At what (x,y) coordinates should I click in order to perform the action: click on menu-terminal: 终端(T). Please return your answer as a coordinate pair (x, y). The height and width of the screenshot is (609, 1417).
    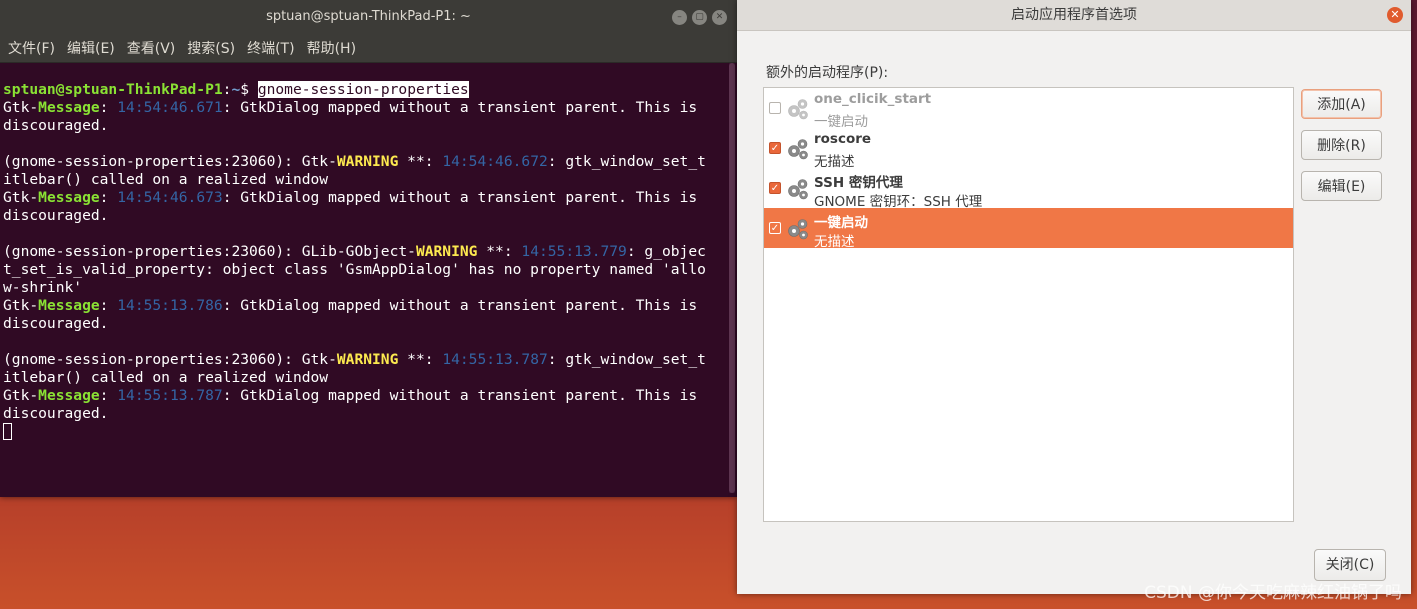
    Looking at the image, I should click on (270, 48).